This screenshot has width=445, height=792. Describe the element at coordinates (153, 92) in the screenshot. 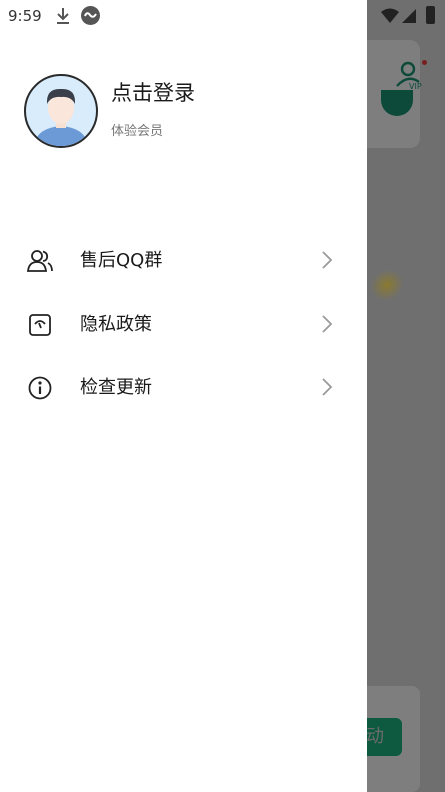

I see `login-prompt: 点击登录` at that location.